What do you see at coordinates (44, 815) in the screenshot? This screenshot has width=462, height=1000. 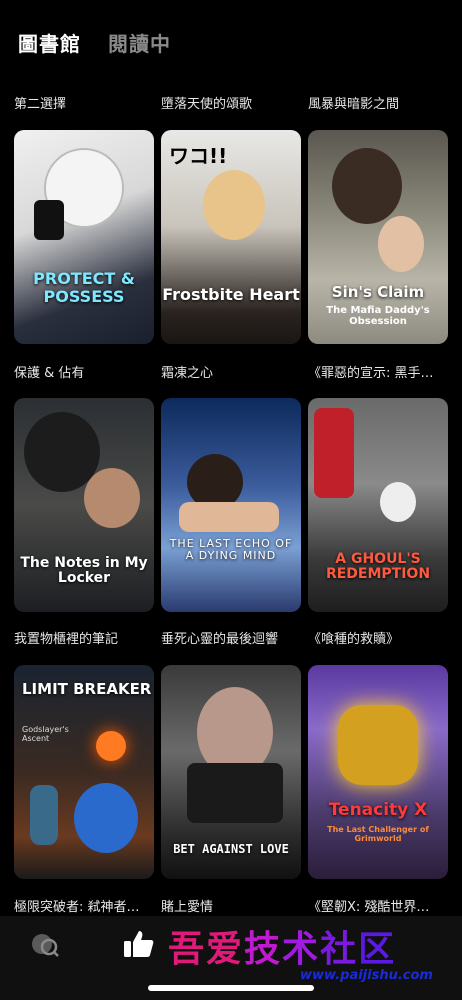 I see `cover-art-figure` at bounding box center [44, 815].